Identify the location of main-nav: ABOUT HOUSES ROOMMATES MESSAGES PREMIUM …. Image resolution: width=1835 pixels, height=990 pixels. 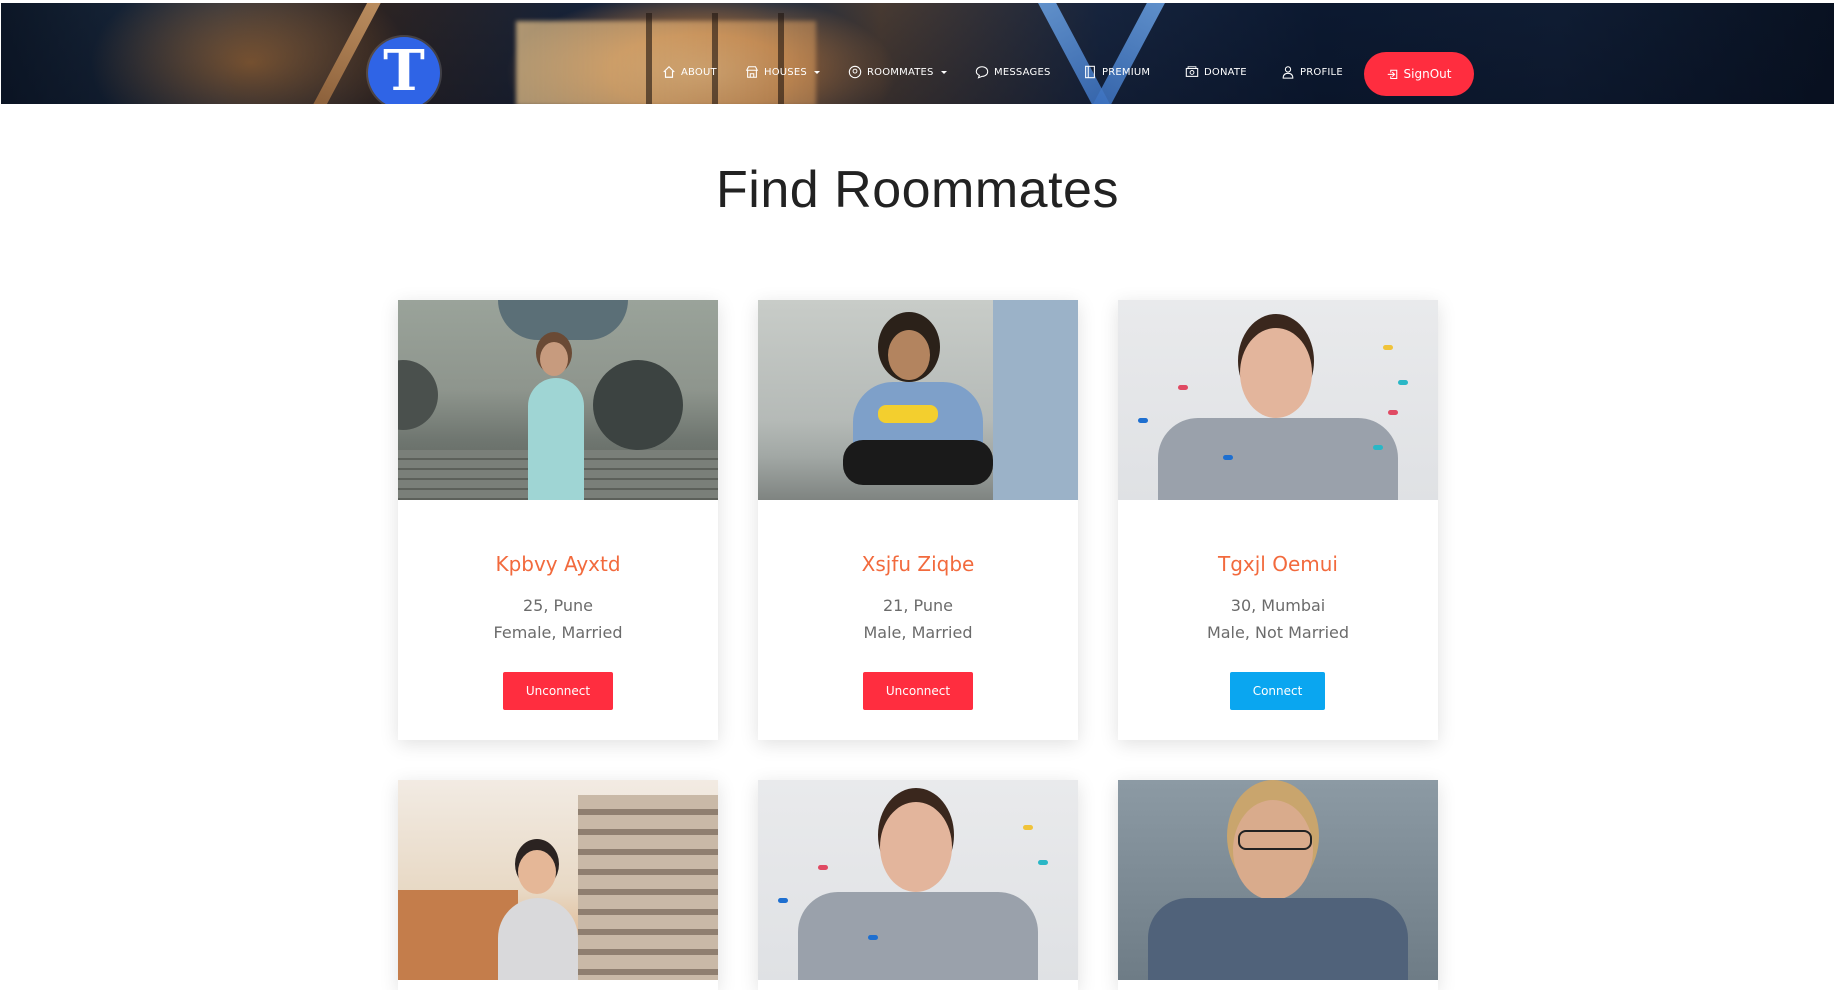
(917, 53).